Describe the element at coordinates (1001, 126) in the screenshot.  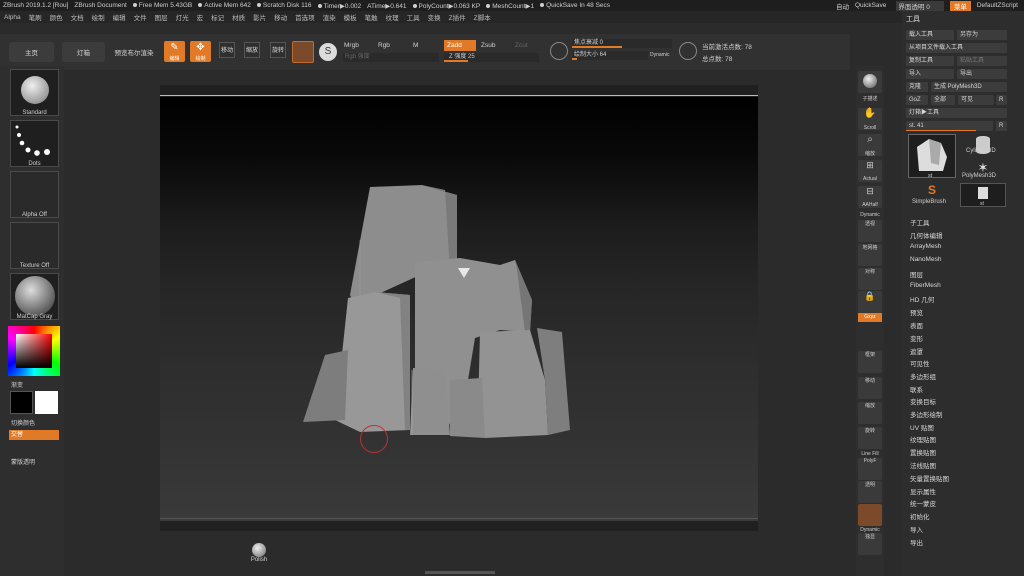
I see `current-tool-r-button: R` at that location.